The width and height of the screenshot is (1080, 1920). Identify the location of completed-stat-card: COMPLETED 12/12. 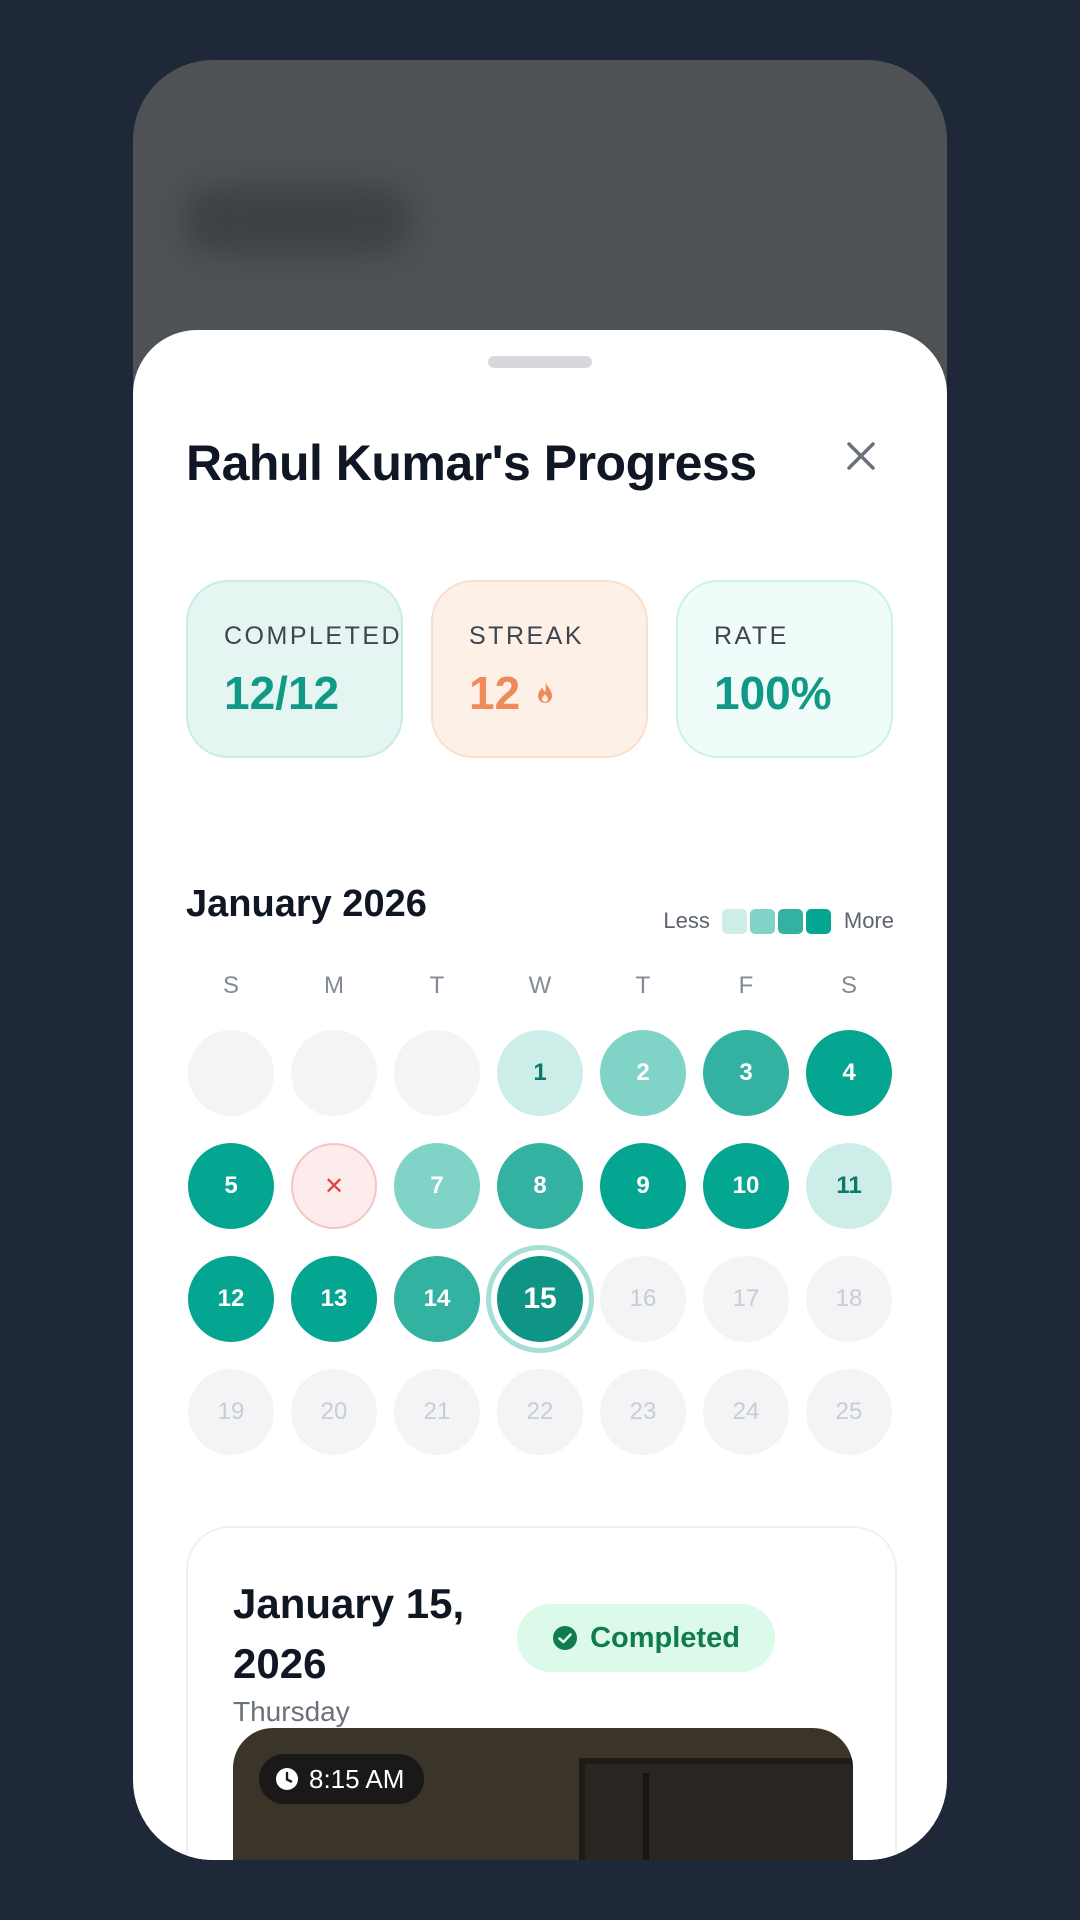
(294, 669).